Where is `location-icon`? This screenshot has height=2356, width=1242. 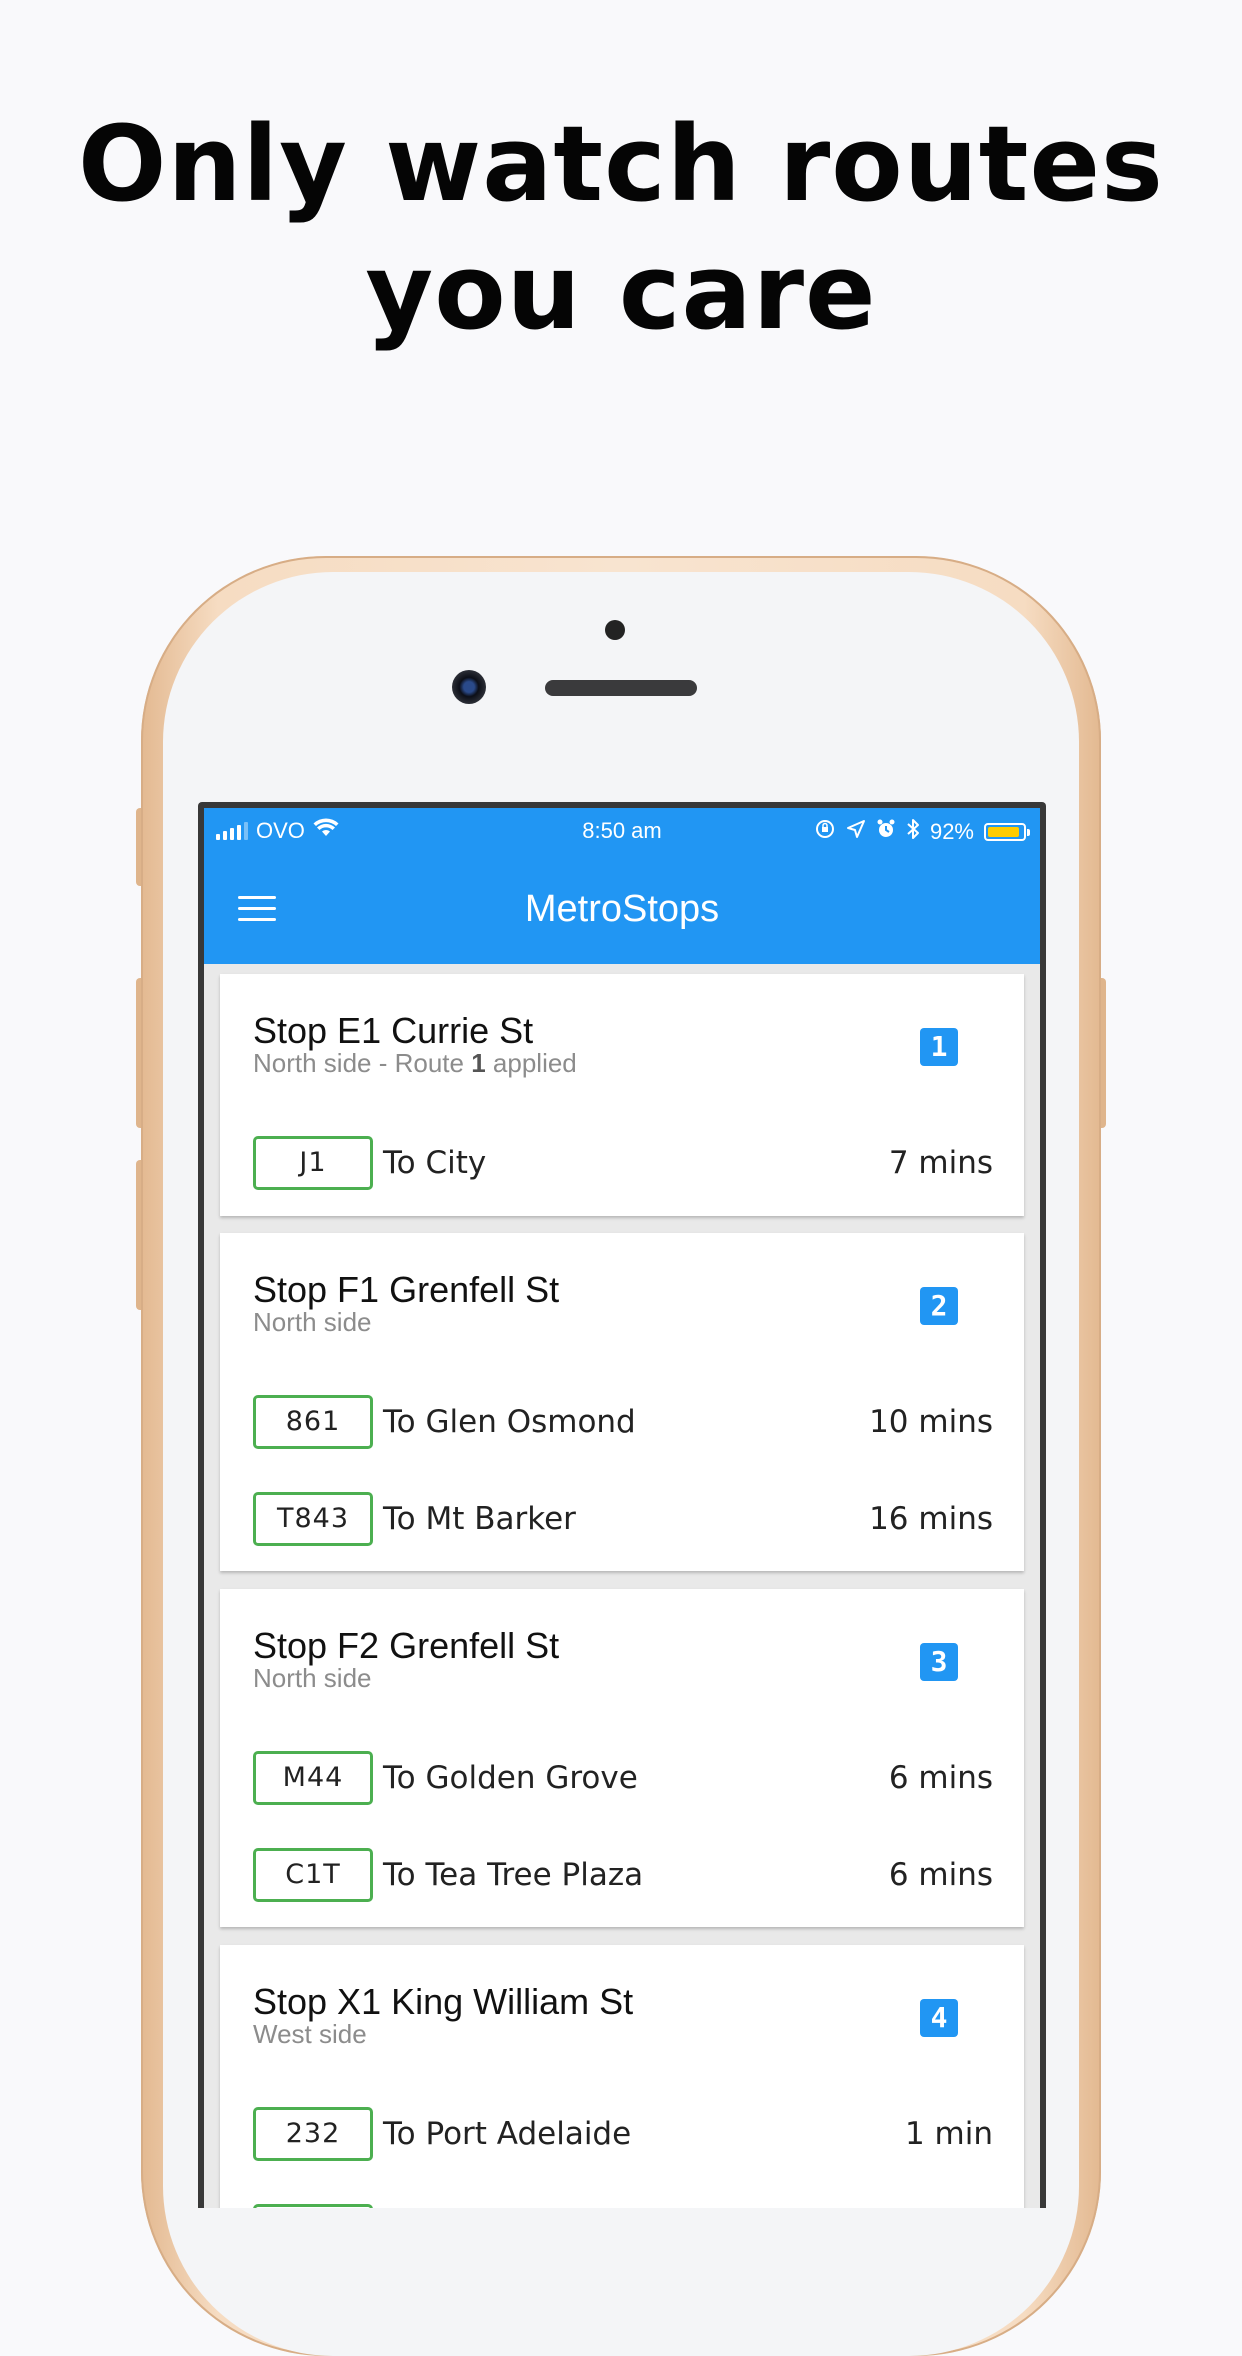
location-icon is located at coordinates (856, 832).